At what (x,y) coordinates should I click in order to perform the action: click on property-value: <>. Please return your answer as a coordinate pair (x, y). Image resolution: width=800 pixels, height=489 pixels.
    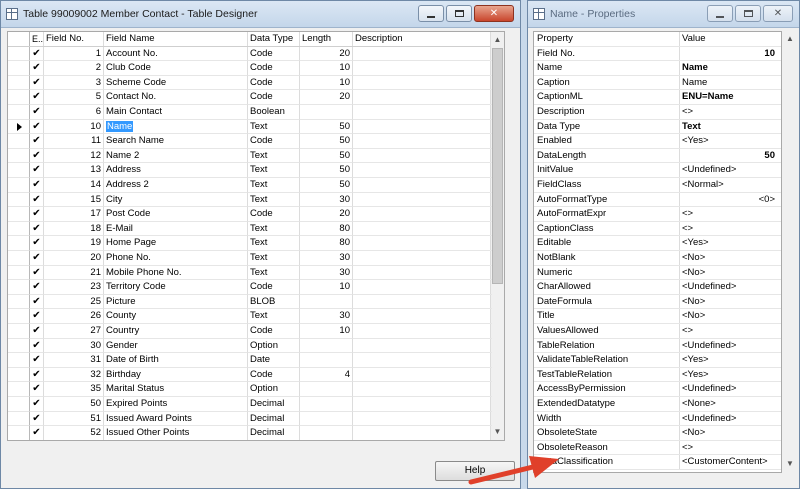
    Looking at the image, I should click on (730, 214).